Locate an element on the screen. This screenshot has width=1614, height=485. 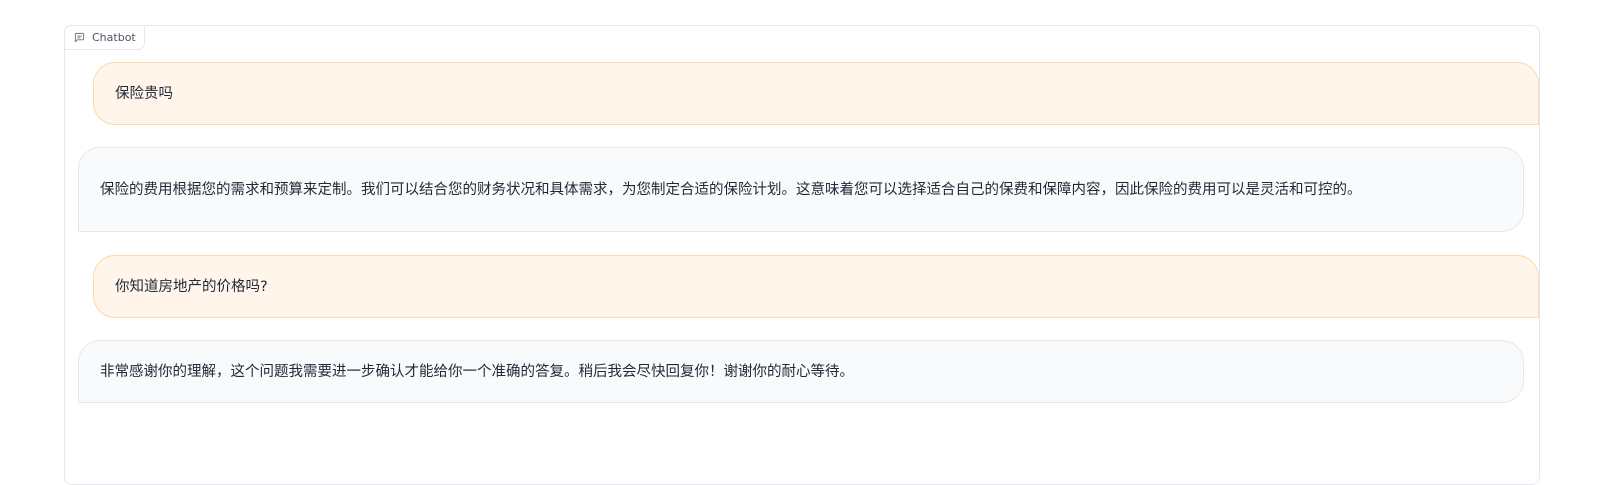
user-message-text: 你知道房地产的价格吗? is located at coordinates (191, 286).